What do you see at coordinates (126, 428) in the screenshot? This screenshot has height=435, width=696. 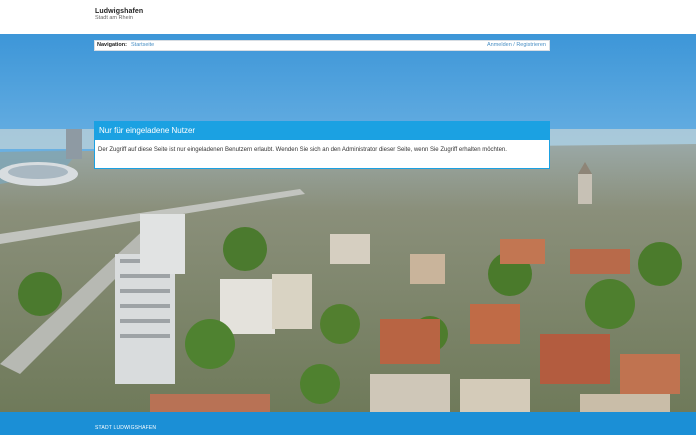 I see `footer-text: STADT LUDWIGSHAFEN` at bounding box center [126, 428].